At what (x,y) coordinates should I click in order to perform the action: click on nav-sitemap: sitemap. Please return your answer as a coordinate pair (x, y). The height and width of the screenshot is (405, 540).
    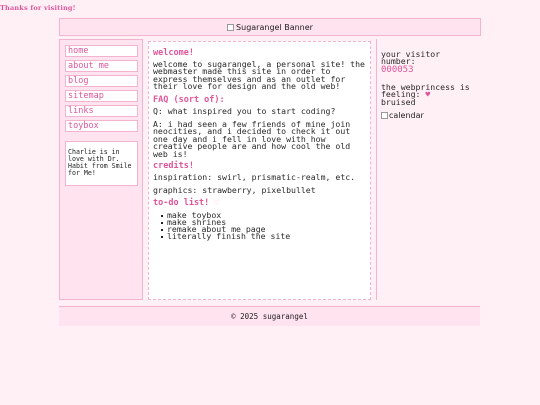
    Looking at the image, I should click on (101, 96).